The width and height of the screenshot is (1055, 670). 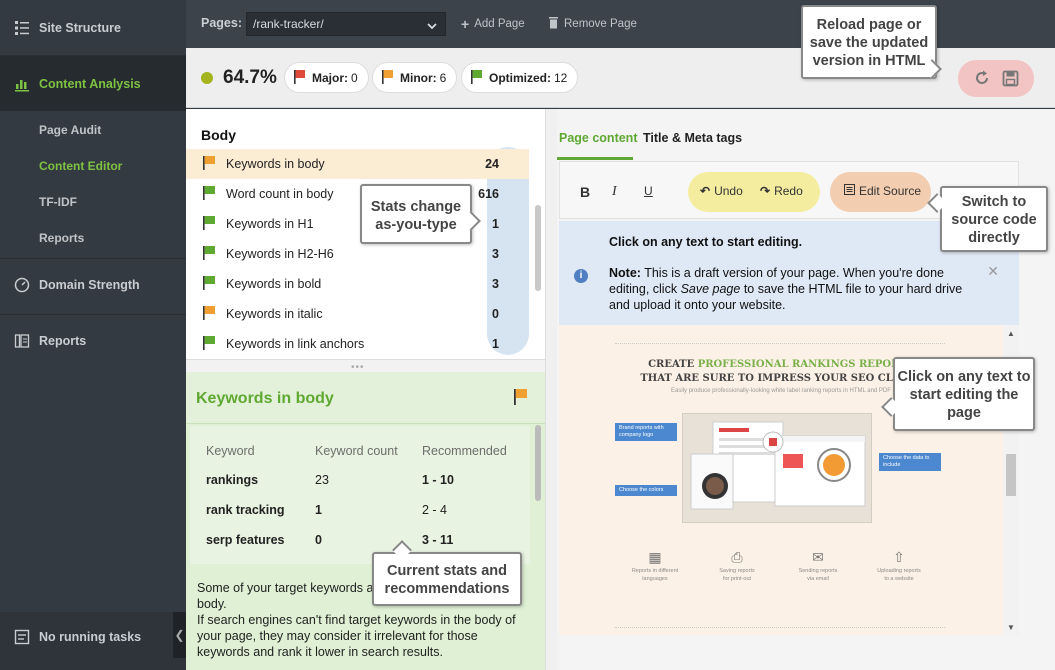 What do you see at coordinates (90, 83) in the screenshot?
I see `sidebar-item-label: Content Analysis` at bounding box center [90, 83].